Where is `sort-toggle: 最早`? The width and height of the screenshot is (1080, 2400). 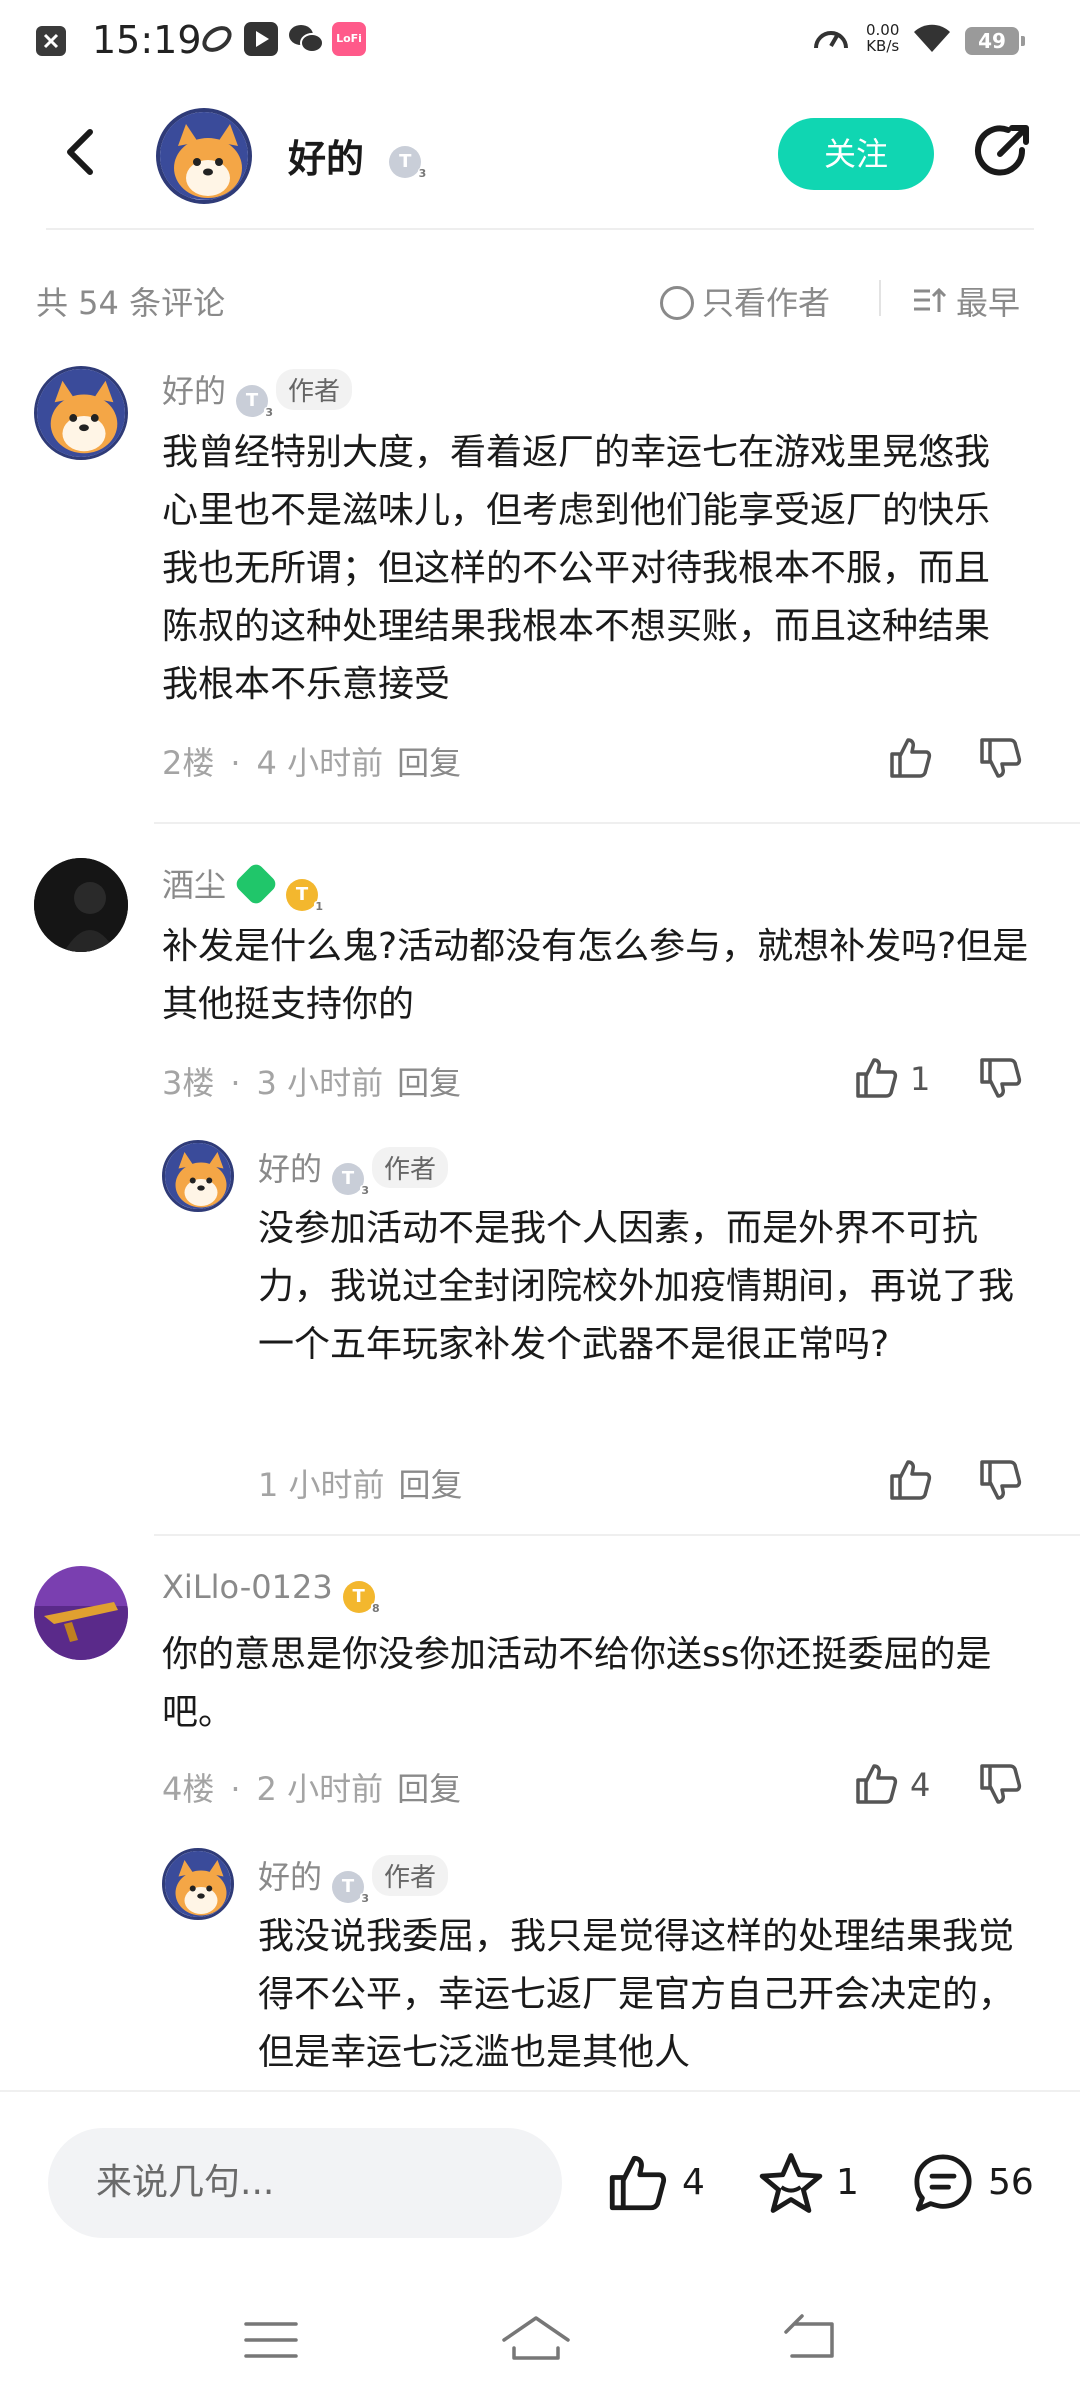 sort-toggle: 最早 is located at coordinates (966, 301).